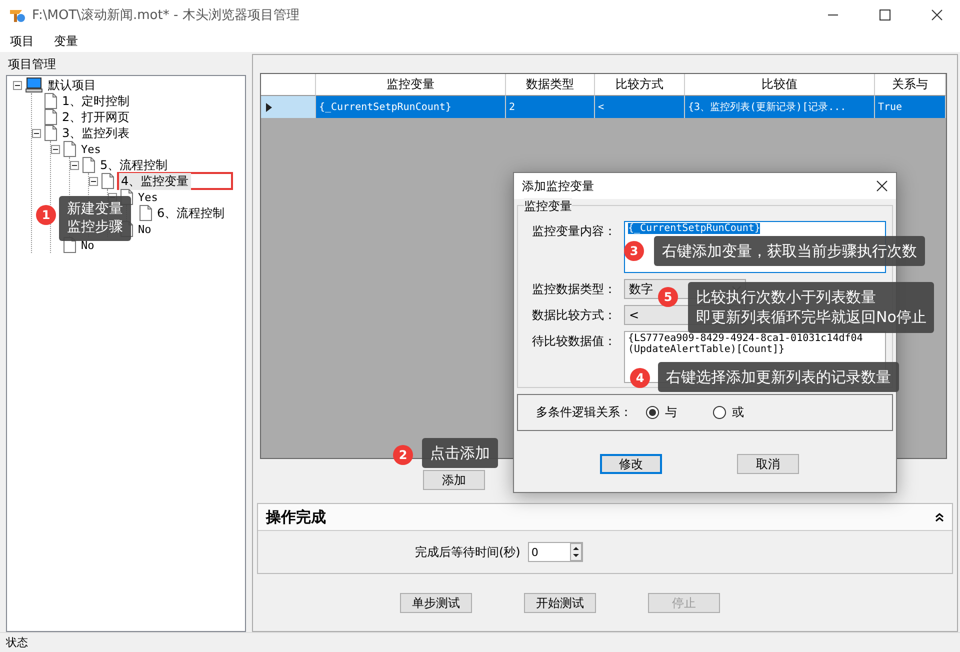 The image size is (960, 652). Describe the element at coordinates (296, 517) in the screenshot. I see `section-title: 操作完成` at that location.